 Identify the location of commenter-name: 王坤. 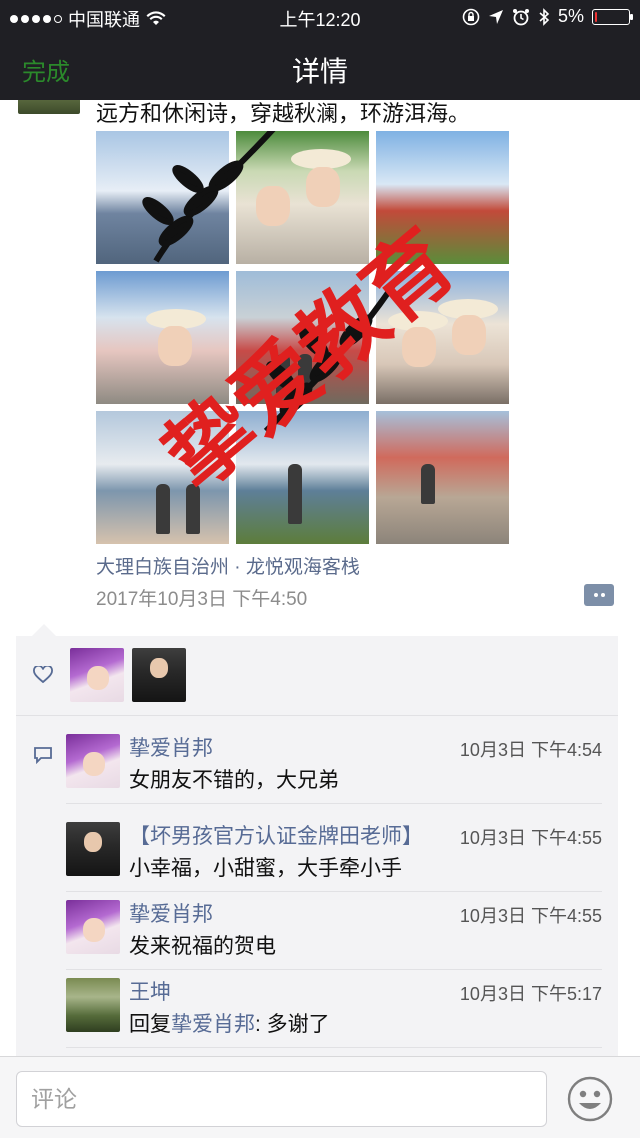
(150, 991).